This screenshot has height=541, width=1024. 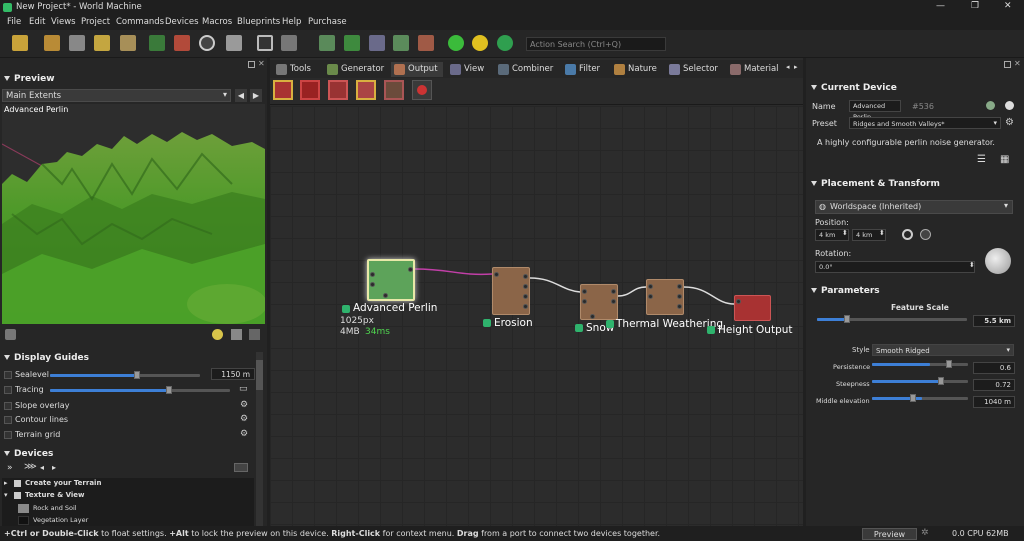 What do you see at coordinates (291, 22) in the screenshot?
I see `menu-help: Help` at bounding box center [291, 22].